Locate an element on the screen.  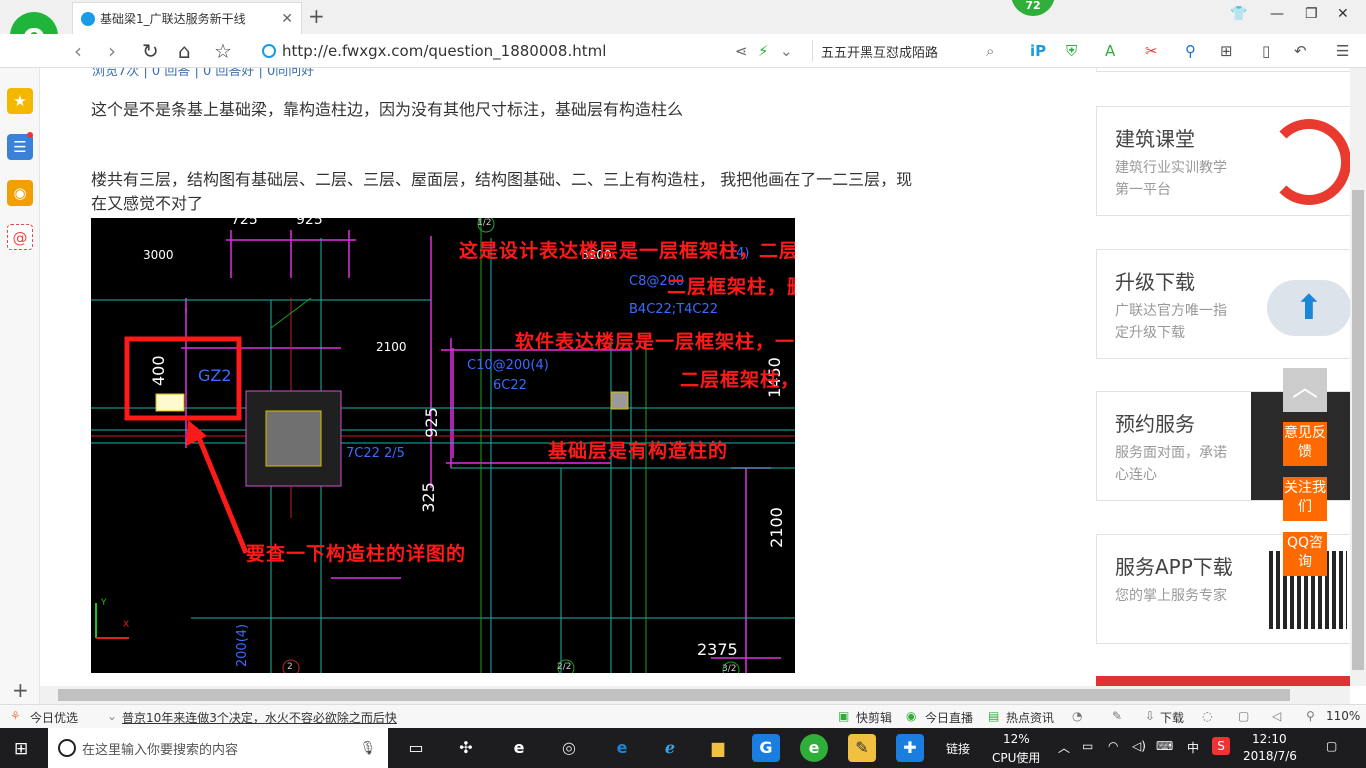
kuaijian-link: 快剪辑 is located at coordinates (874, 717).